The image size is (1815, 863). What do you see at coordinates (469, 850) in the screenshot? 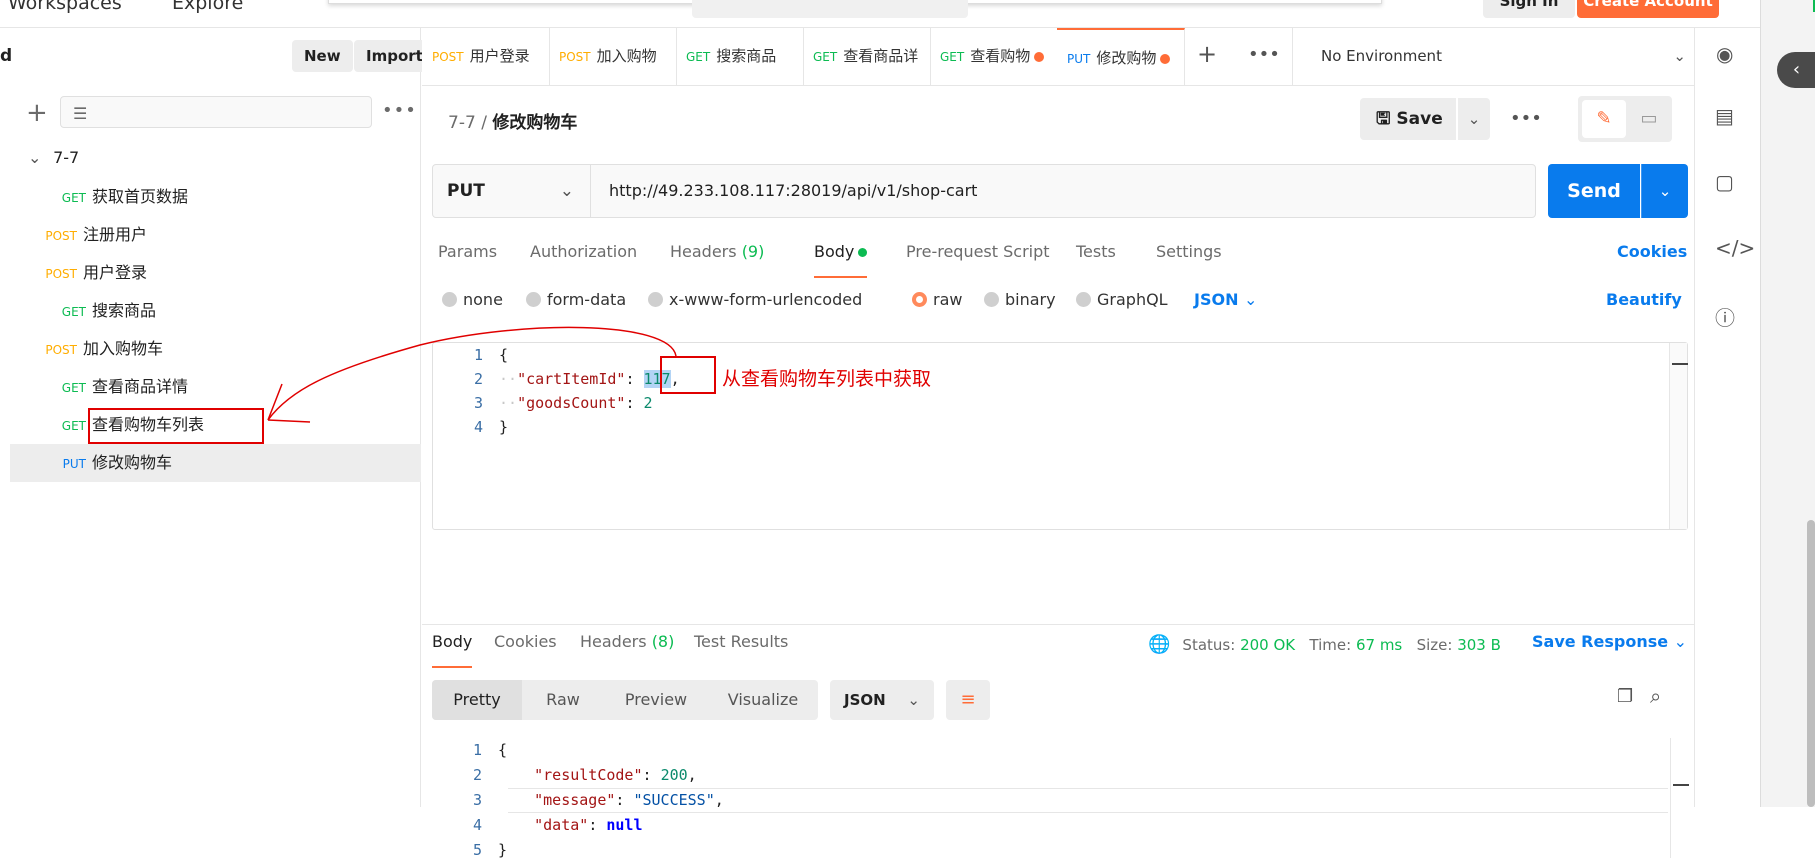
I see `code-line: 5}` at bounding box center [469, 850].